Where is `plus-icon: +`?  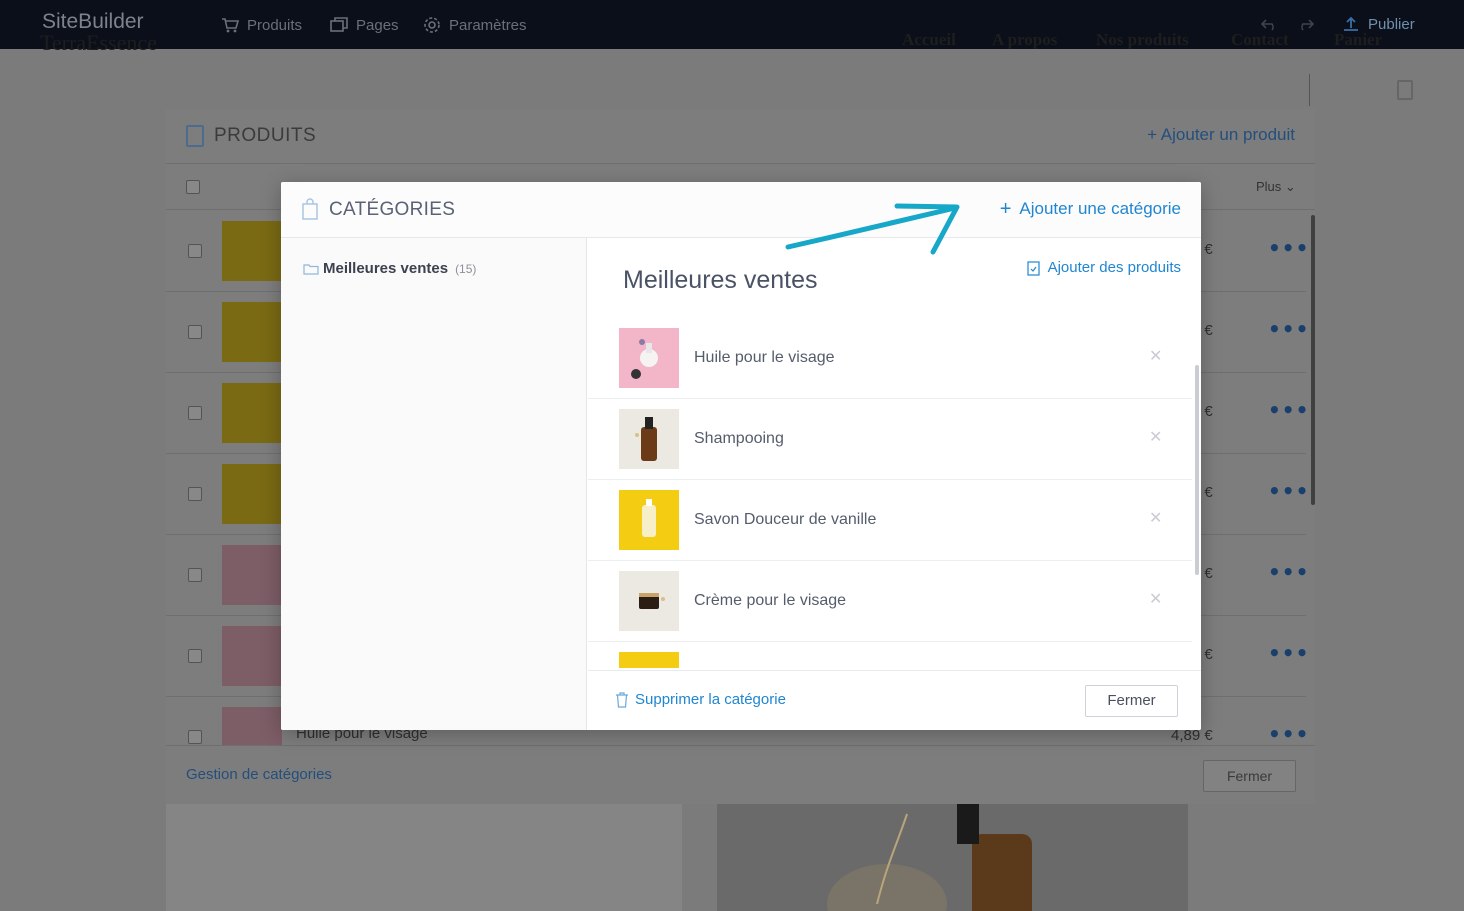 plus-icon: + is located at coordinates (1005, 209).